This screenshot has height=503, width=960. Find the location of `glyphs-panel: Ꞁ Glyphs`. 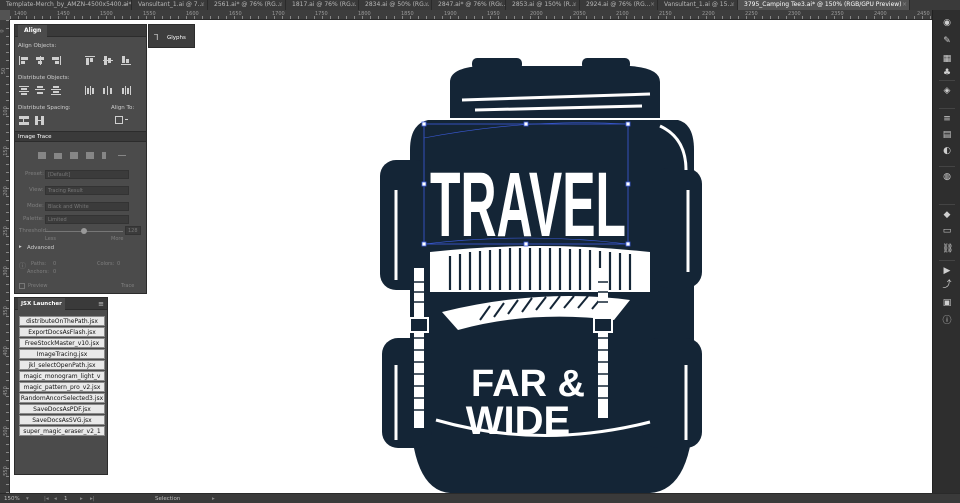

glyphs-panel: Ꞁ Glyphs is located at coordinates (171, 36).